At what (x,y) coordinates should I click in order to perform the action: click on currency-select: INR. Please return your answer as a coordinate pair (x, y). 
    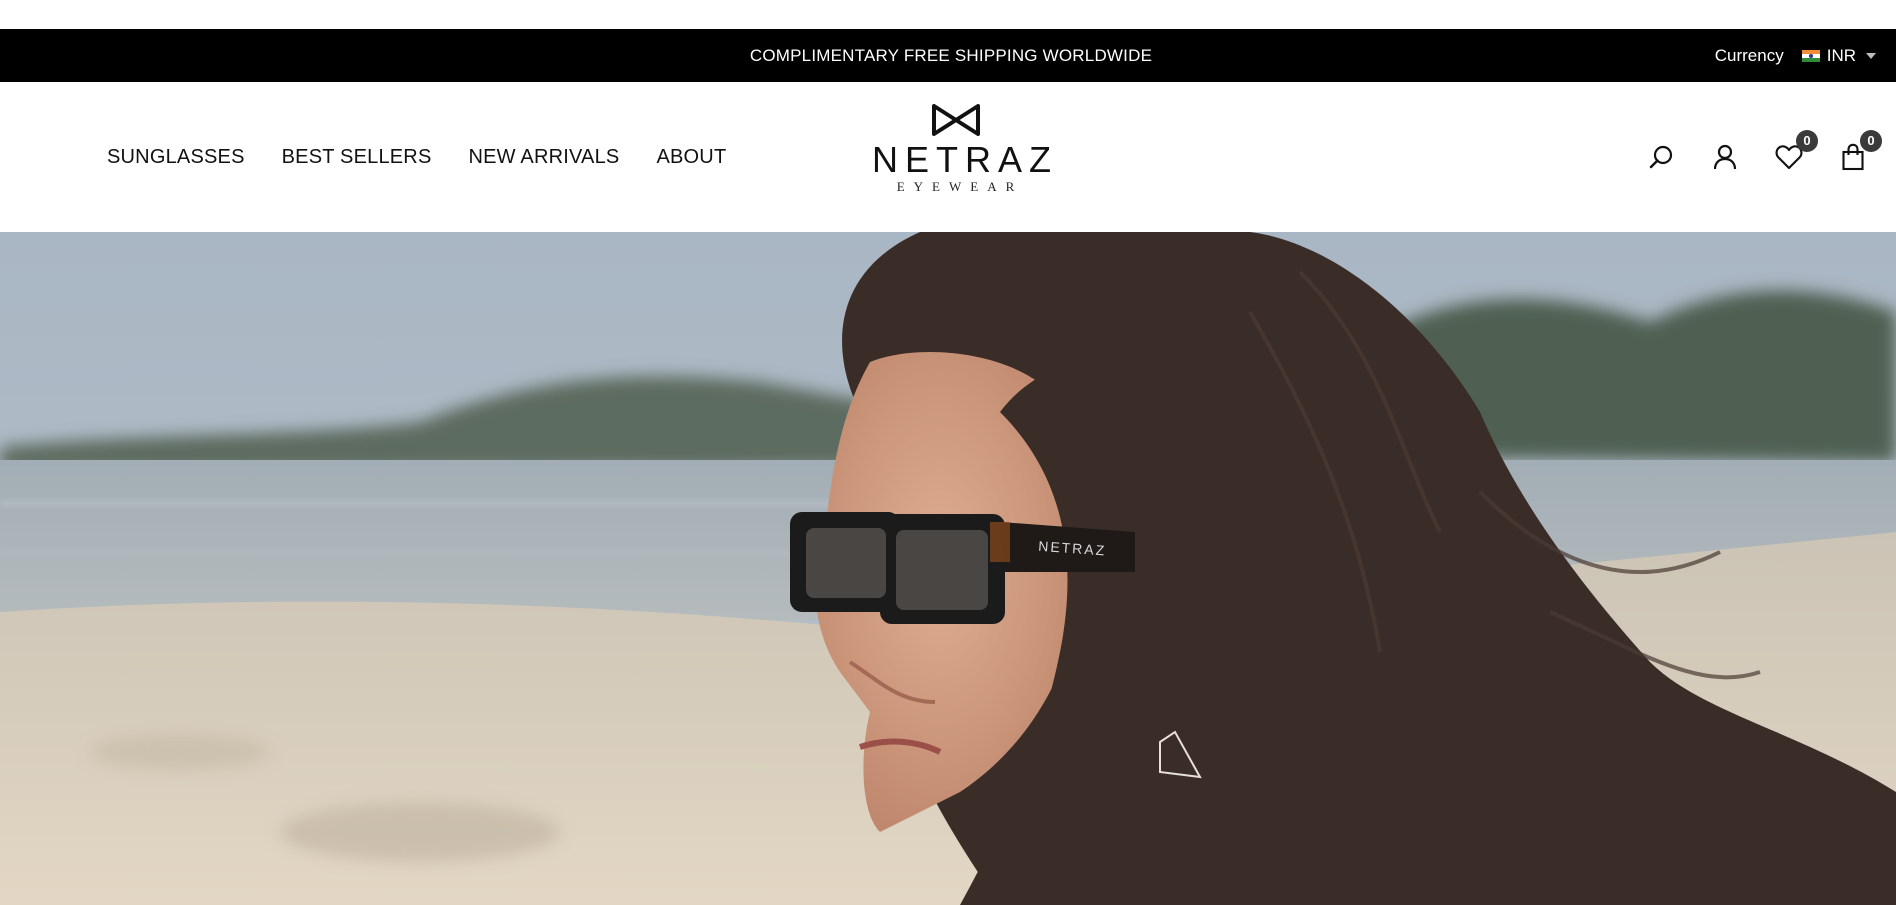
    Looking at the image, I should click on (1838, 55).